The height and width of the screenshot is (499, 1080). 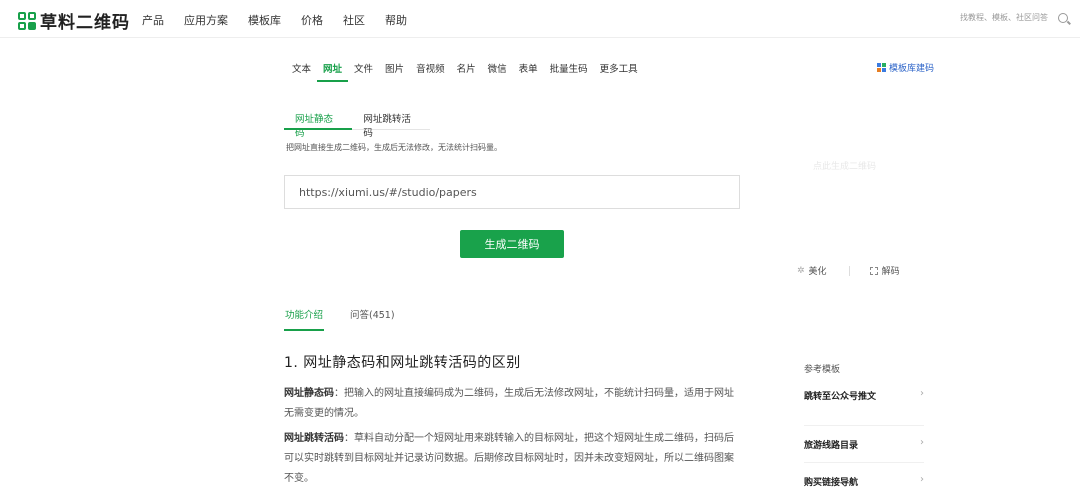 I want to click on tab-qa: 问答(451), so click(x=372, y=319).